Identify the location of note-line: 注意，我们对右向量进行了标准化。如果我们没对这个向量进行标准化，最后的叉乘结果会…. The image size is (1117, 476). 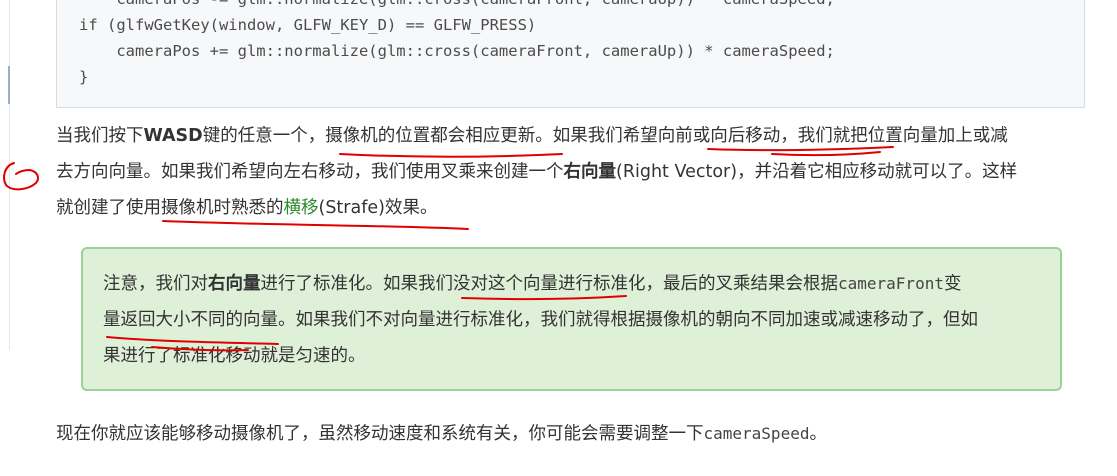
(532, 284).